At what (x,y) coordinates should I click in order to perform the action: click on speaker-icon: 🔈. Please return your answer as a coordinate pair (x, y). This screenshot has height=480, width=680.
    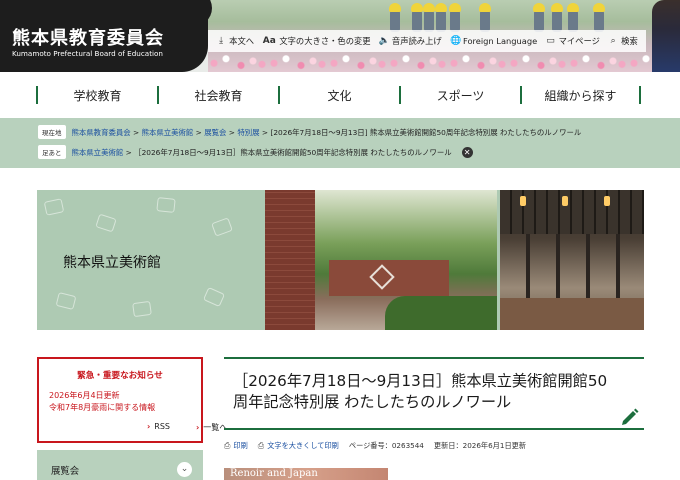
    Looking at the image, I should click on (384, 41).